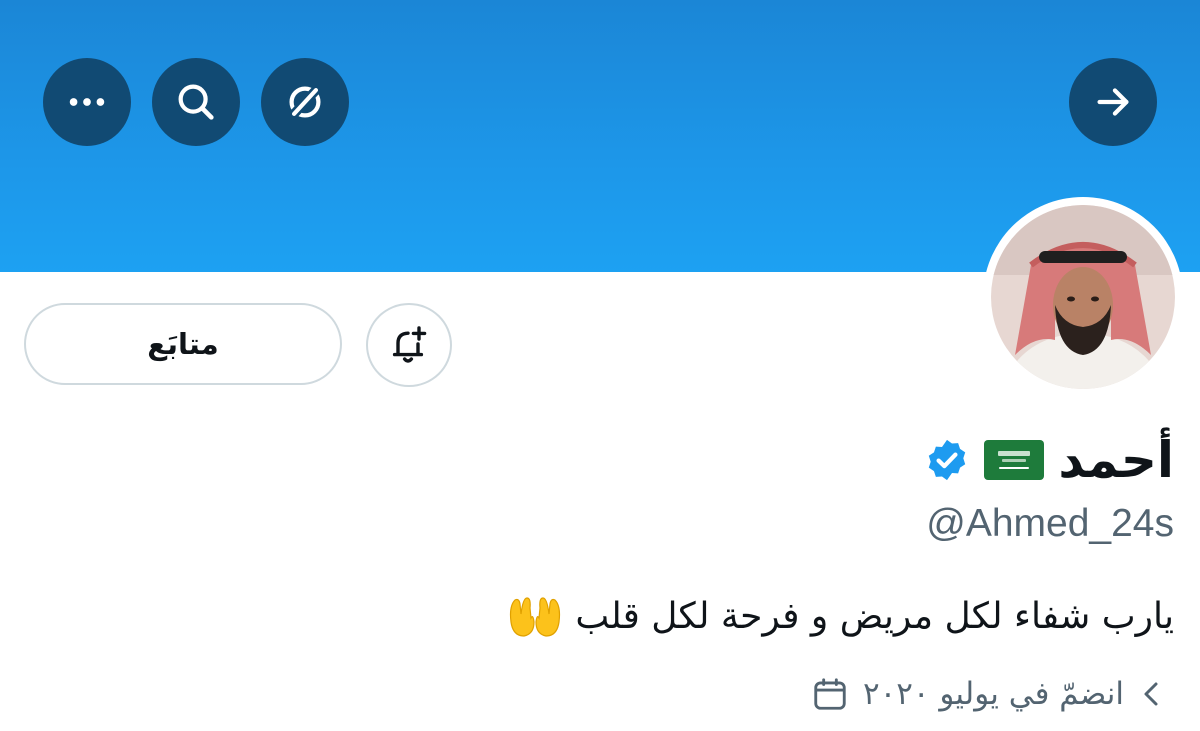 The width and height of the screenshot is (1200, 731). I want to click on search-icon, so click(196, 102).